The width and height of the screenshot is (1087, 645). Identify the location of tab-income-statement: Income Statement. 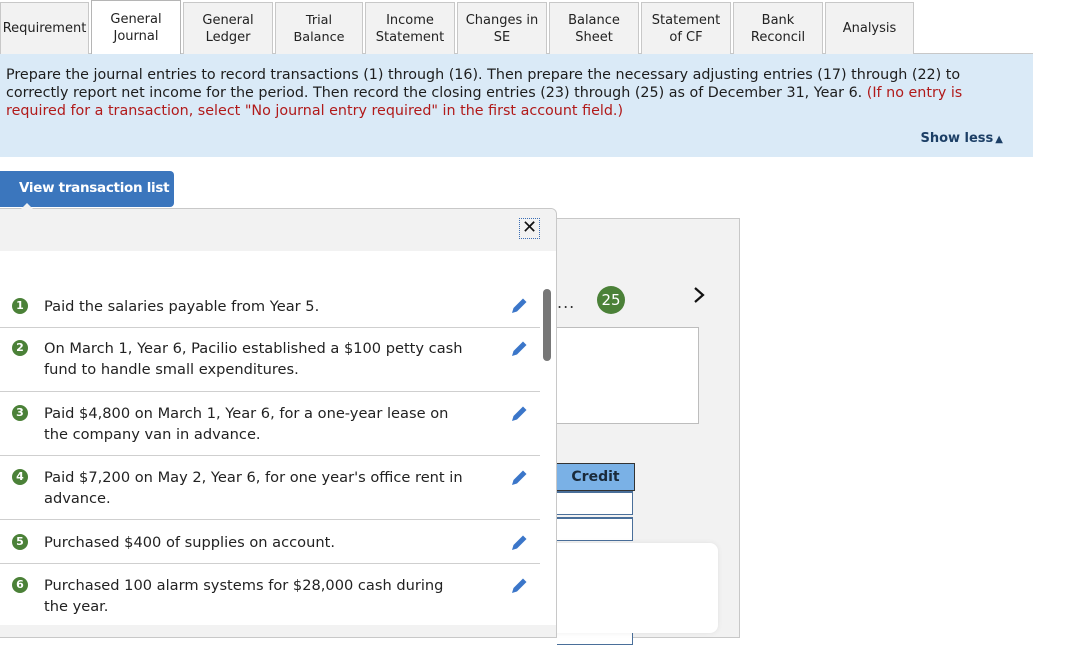
(410, 28).